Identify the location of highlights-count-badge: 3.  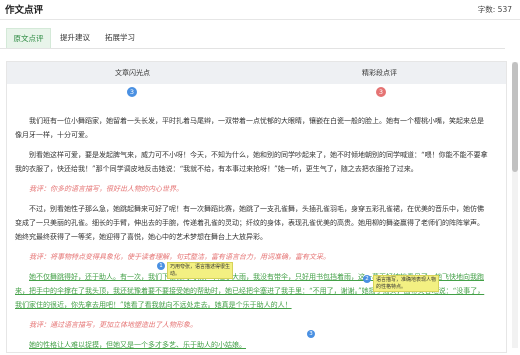
(132, 92).